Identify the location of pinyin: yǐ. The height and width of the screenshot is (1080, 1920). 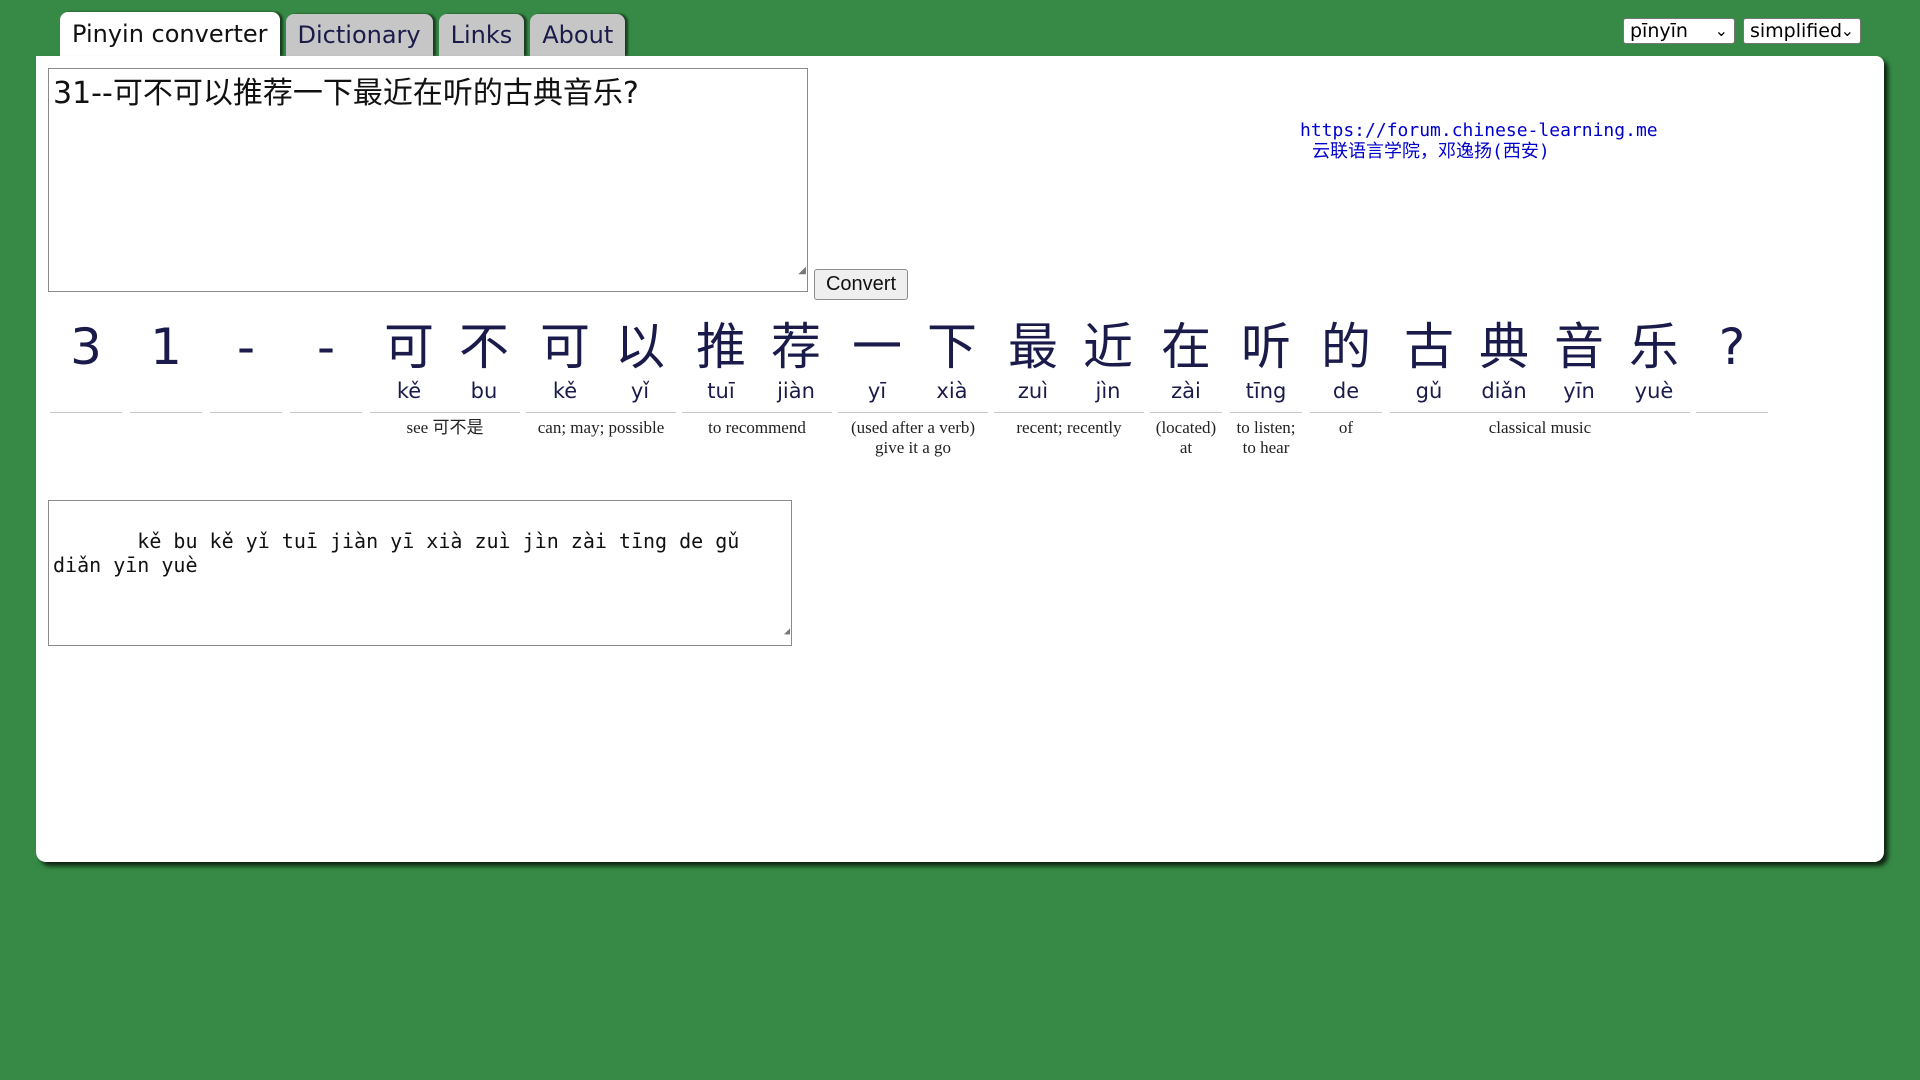
(640, 391).